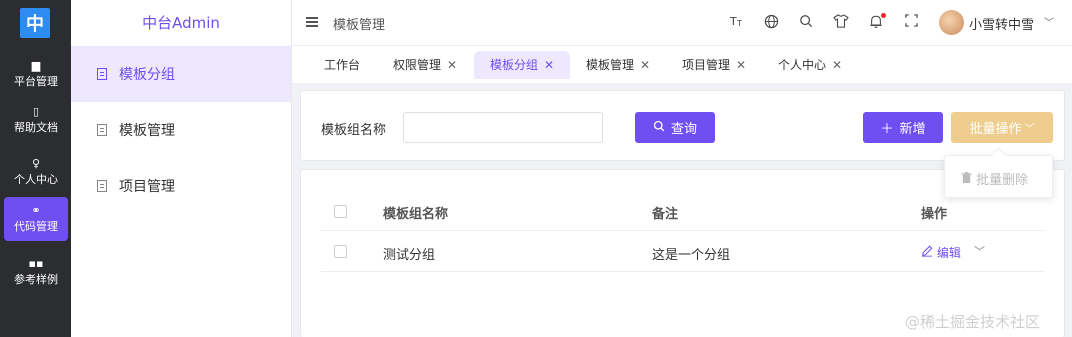 The image size is (1072, 337). What do you see at coordinates (417, 65) in the screenshot?
I see `tab-label: 权限管理` at bounding box center [417, 65].